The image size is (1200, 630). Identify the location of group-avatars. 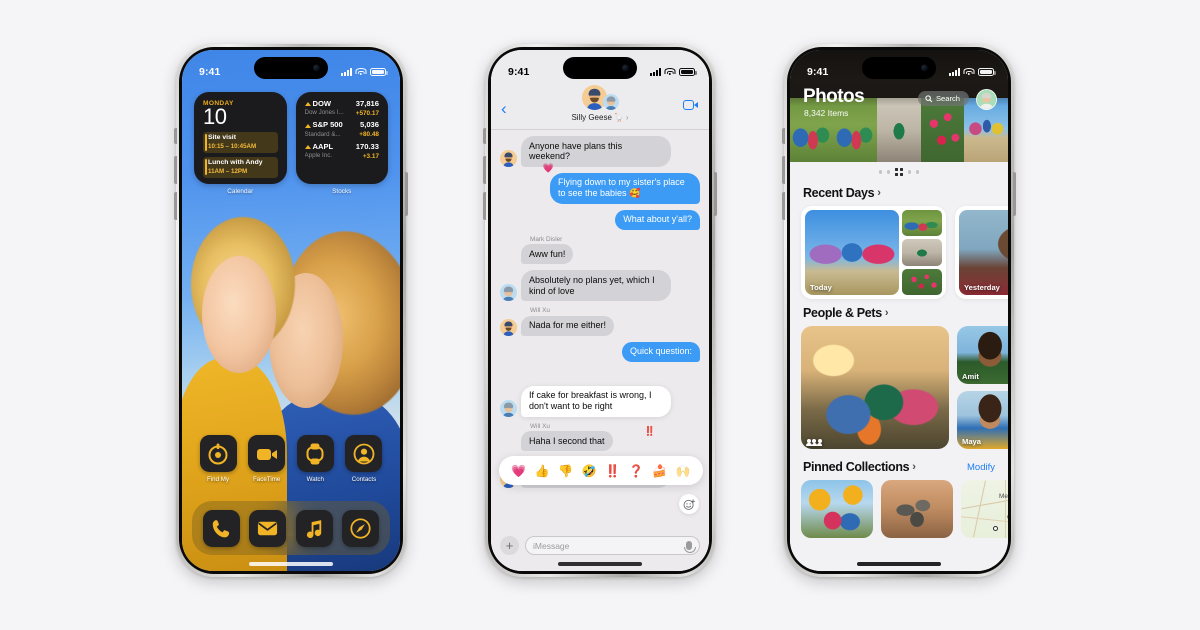
(600, 97).